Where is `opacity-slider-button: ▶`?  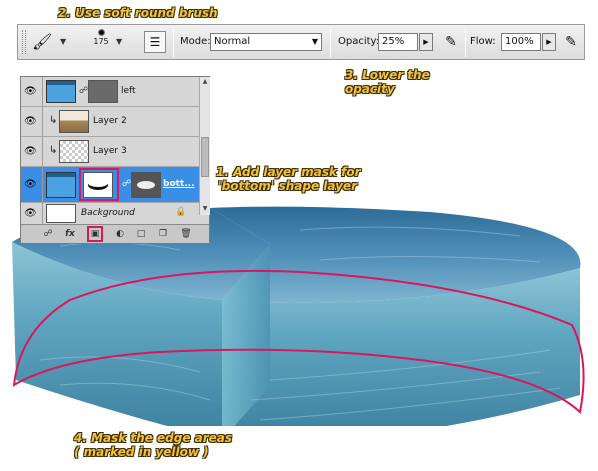 opacity-slider-button: ▶ is located at coordinates (426, 42).